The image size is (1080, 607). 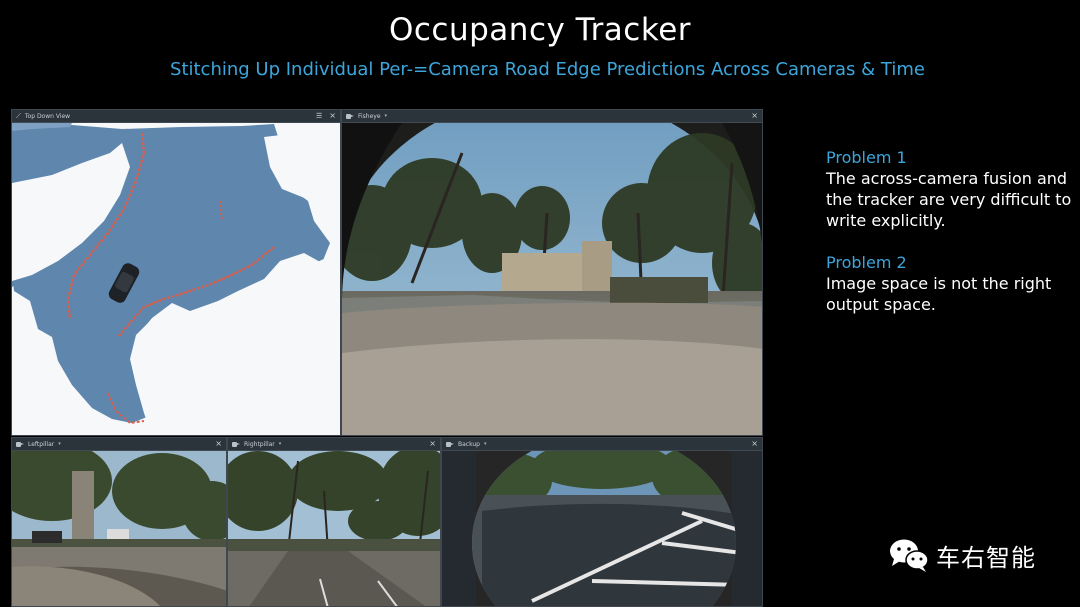 What do you see at coordinates (176, 116) in the screenshot?
I see `top-down-view-titlebar: ⟋ Top Down View ☰ ×` at bounding box center [176, 116].